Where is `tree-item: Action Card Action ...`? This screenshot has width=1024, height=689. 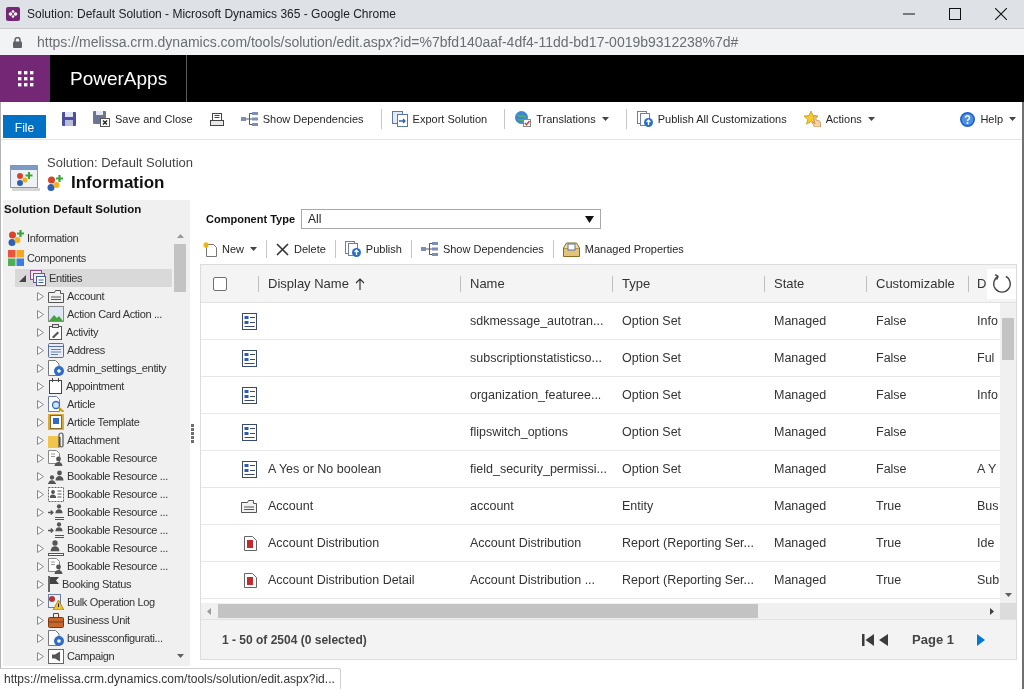 tree-item: Action Card Action ... is located at coordinates (99, 314).